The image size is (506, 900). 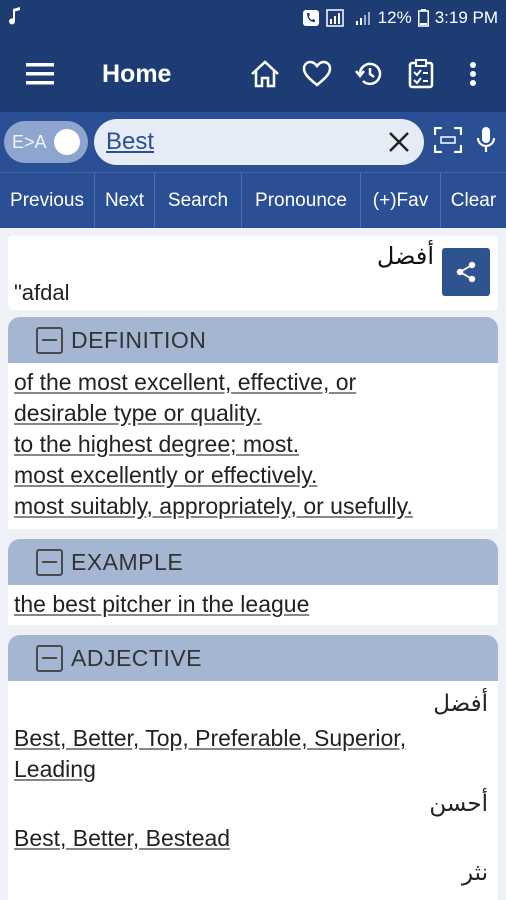 What do you see at coordinates (460, 704) in the screenshot?
I see `adjective-arabic: أفضل` at bounding box center [460, 704].